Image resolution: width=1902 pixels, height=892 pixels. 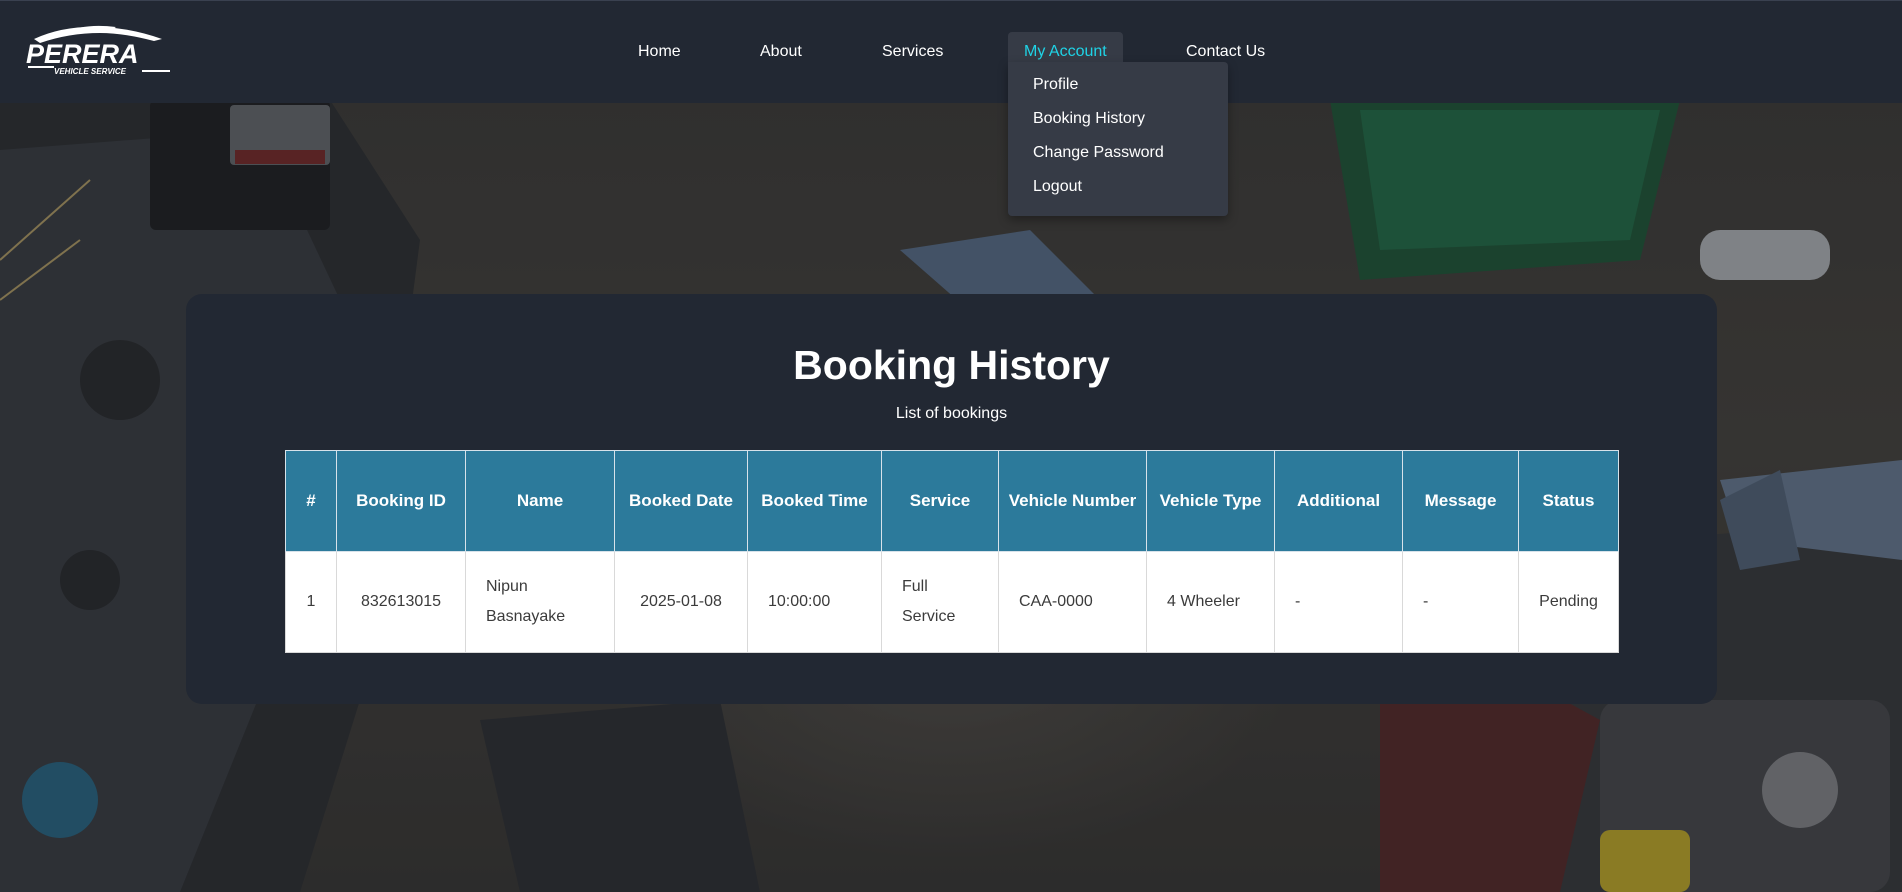 I want to click on brand-logo: PERERA VEHICLE SERVICE, so click(x=98, y=51).